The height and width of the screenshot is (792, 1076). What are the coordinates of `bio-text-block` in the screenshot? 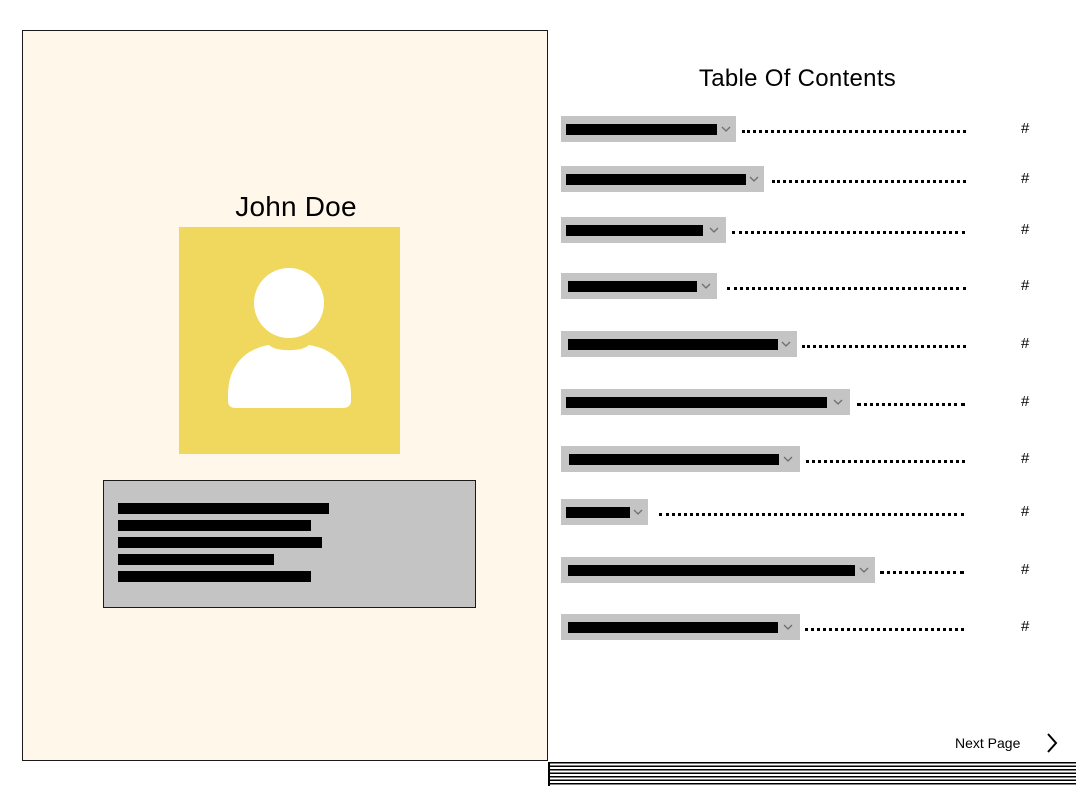 It's located at (289, 544).